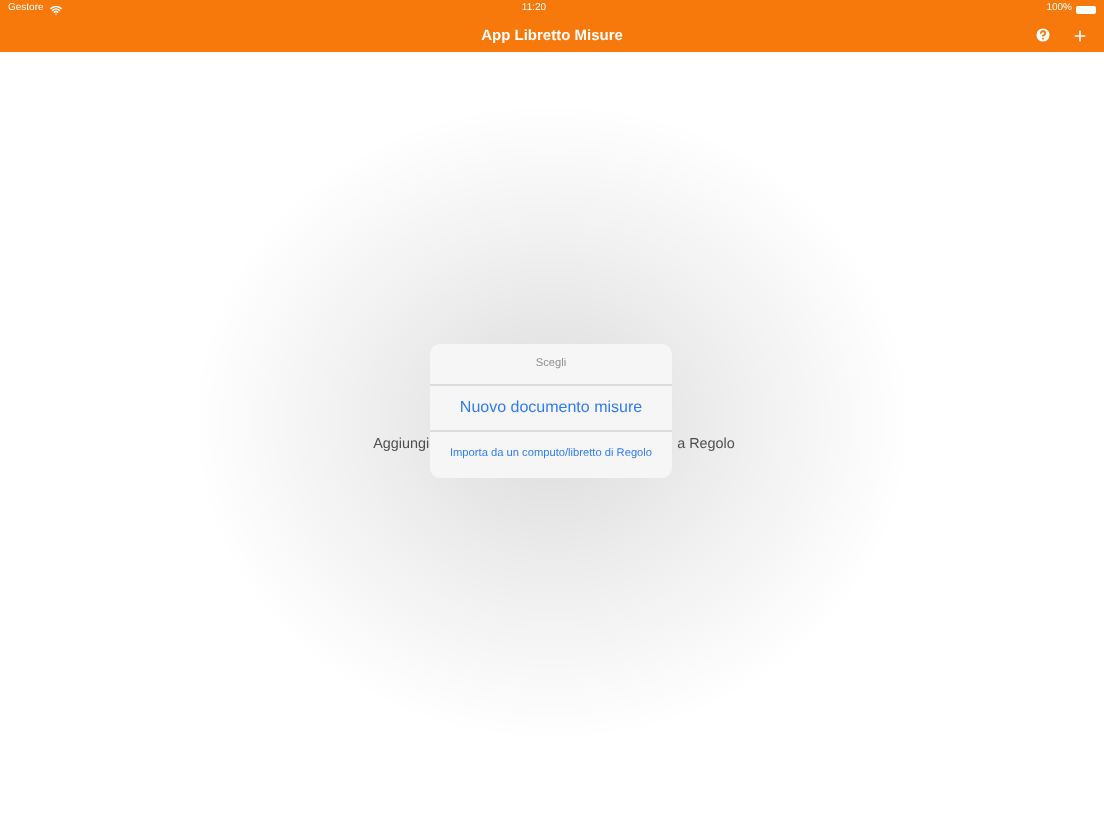  I want to click on action-item: Nuovo documento misure, so click(551, 409).